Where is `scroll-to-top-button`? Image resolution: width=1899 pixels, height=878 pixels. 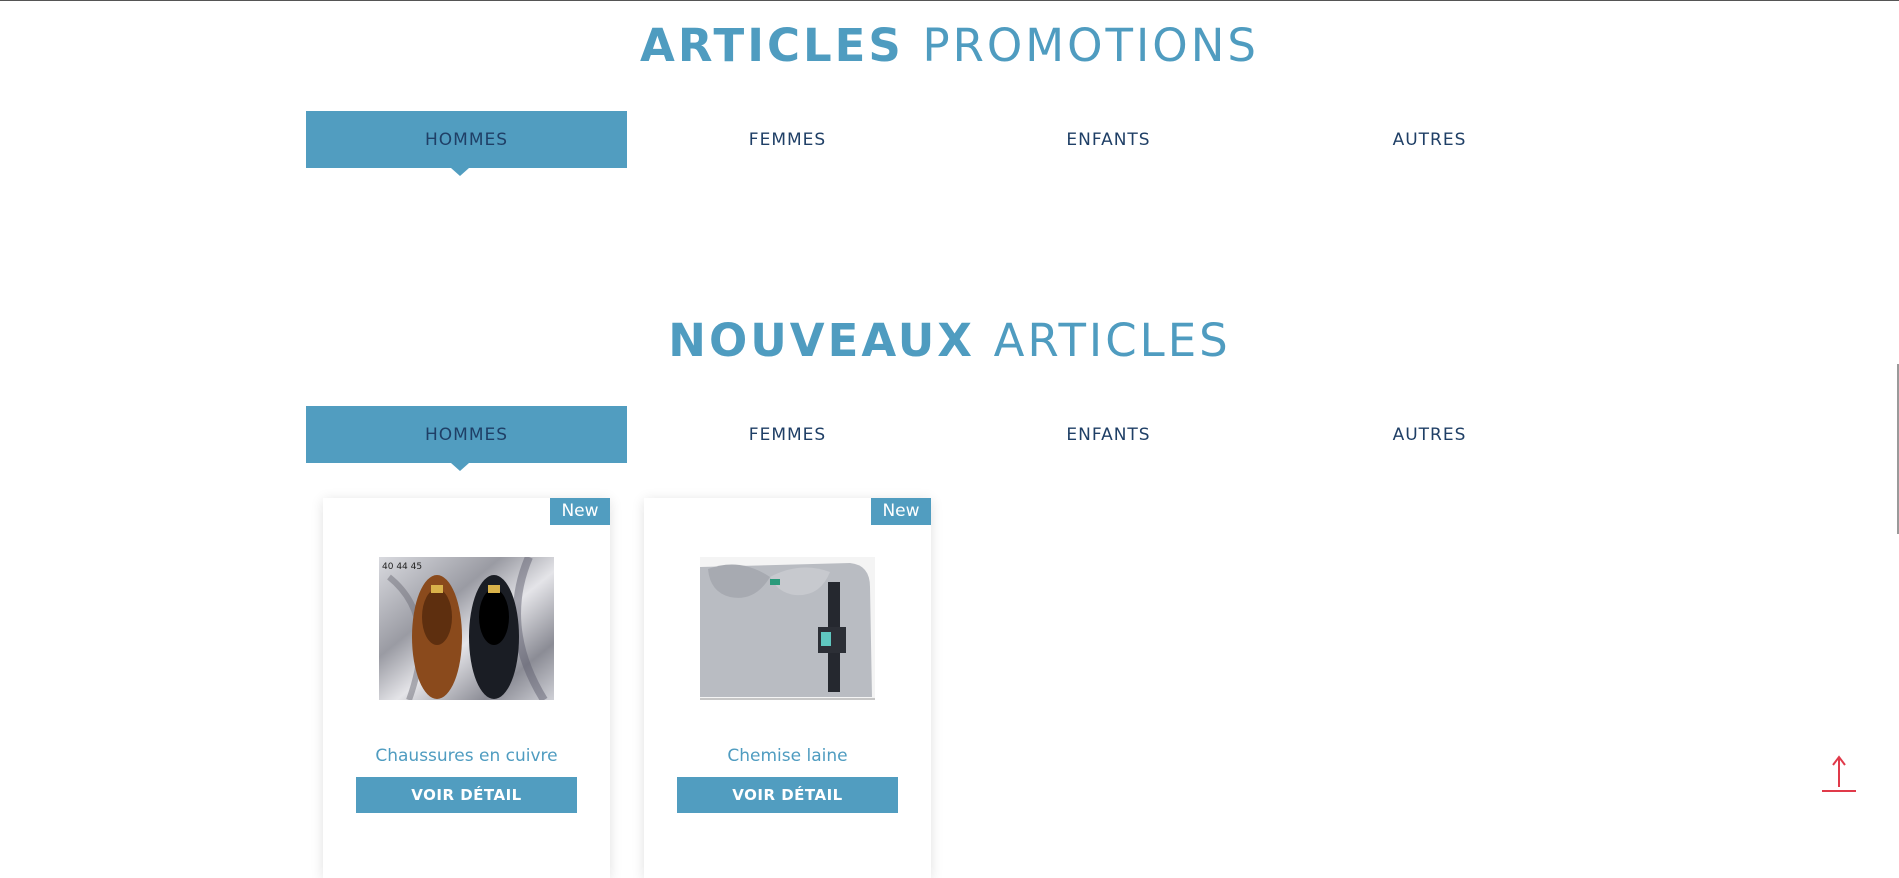
scroll-to-top-button is located at coordinates (1839, 773).